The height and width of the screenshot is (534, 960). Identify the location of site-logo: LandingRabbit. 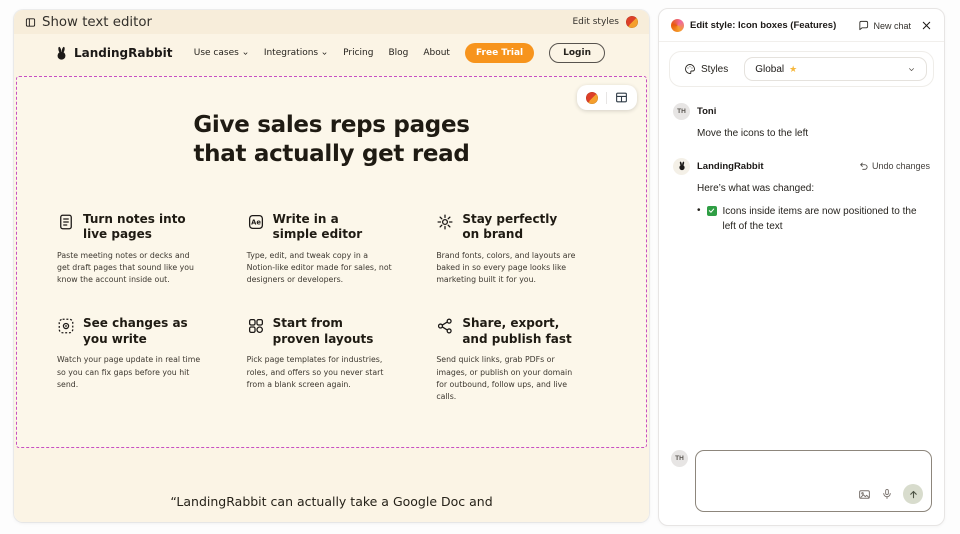
(113, 53).